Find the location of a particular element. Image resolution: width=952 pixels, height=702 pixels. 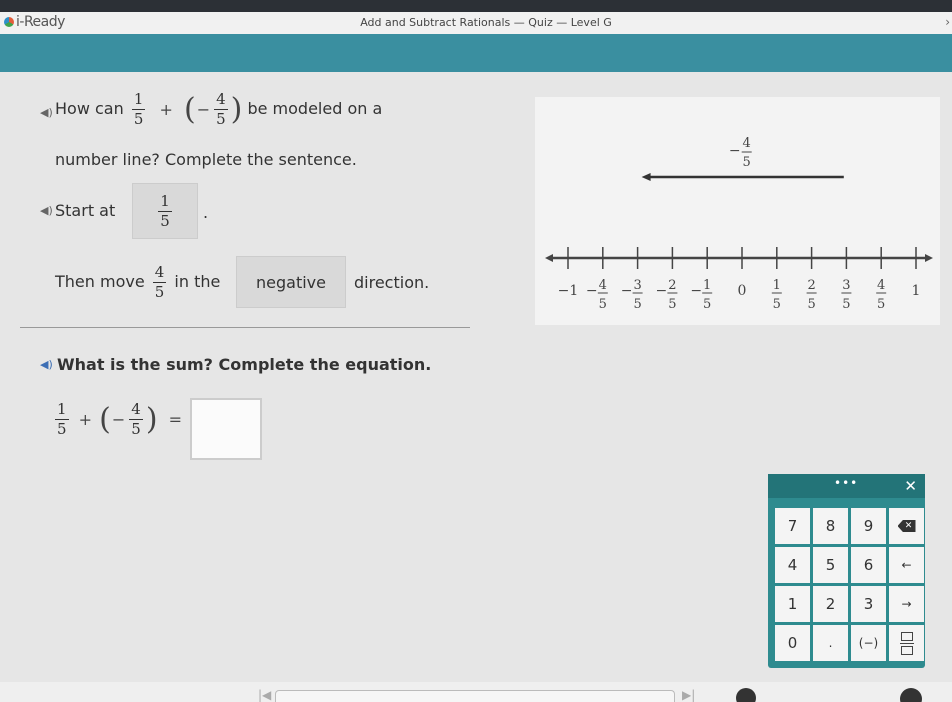

arrow-label-sign: − is located at coordinates (735, 151).